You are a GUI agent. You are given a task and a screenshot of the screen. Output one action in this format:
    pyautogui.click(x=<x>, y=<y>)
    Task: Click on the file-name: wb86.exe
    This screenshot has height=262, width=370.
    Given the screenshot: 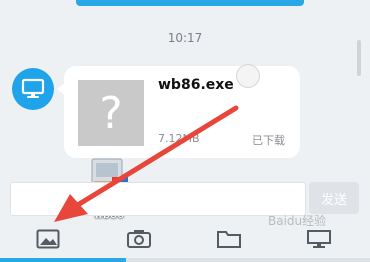 What is the action you would take?
    pyautogui.click(x=196, y=85)
    